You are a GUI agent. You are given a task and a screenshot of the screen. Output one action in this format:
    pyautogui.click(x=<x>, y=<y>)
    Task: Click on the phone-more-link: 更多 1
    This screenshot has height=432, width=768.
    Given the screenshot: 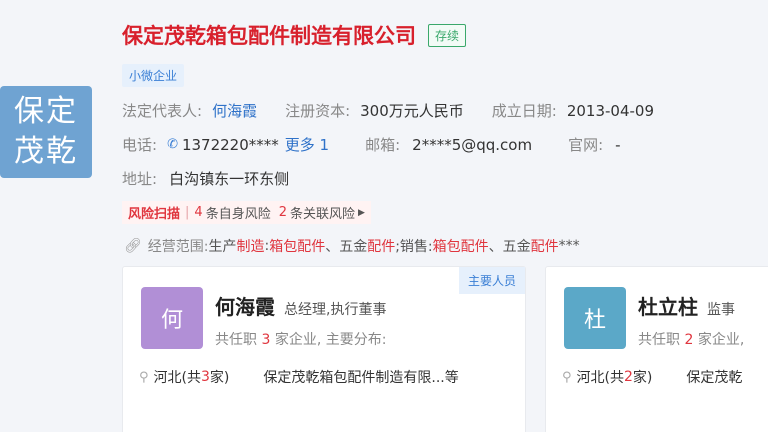 What is the action you would take?
    pyautogui.click(x=307, y=144)
    